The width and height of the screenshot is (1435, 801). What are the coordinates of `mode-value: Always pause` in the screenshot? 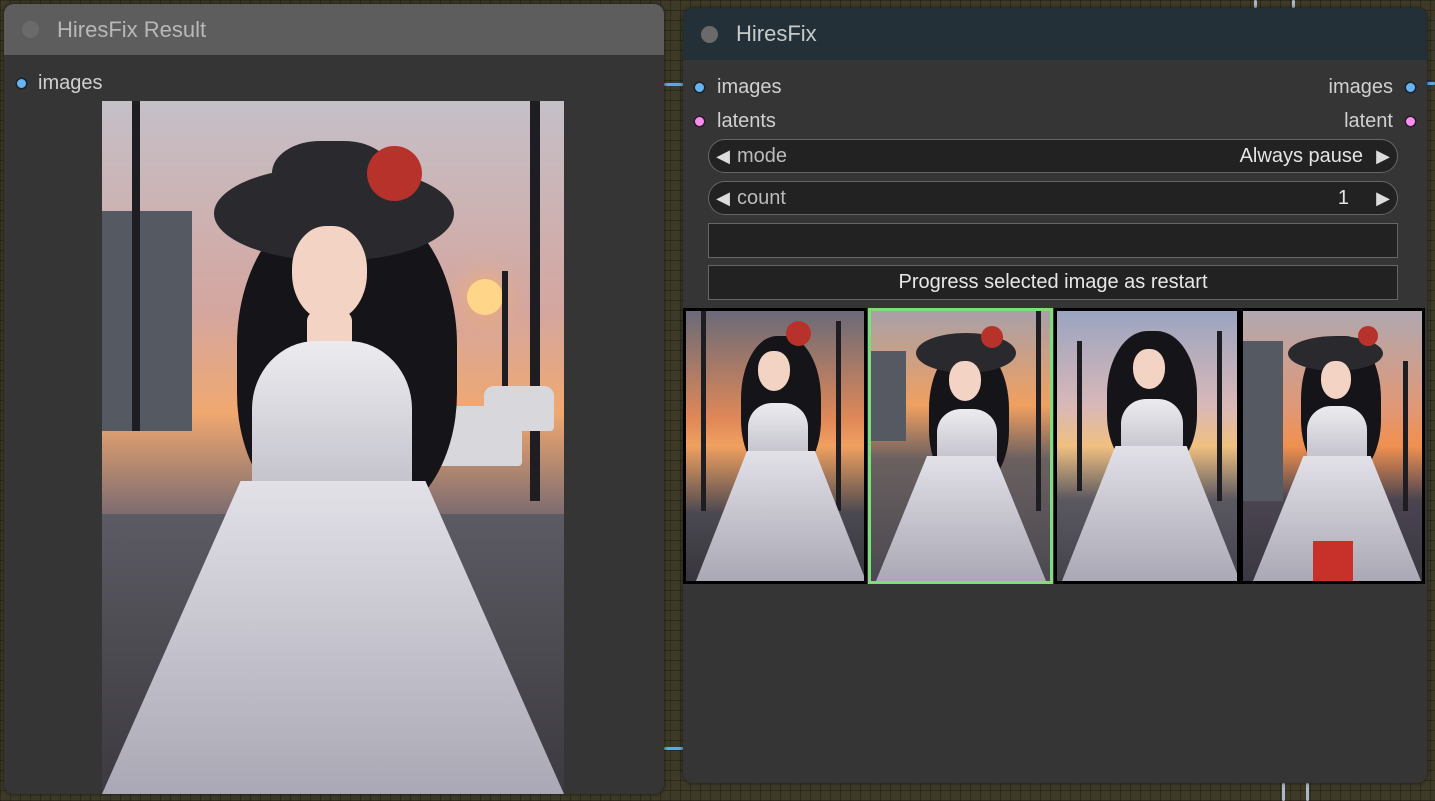 It's located at (1301, 155).